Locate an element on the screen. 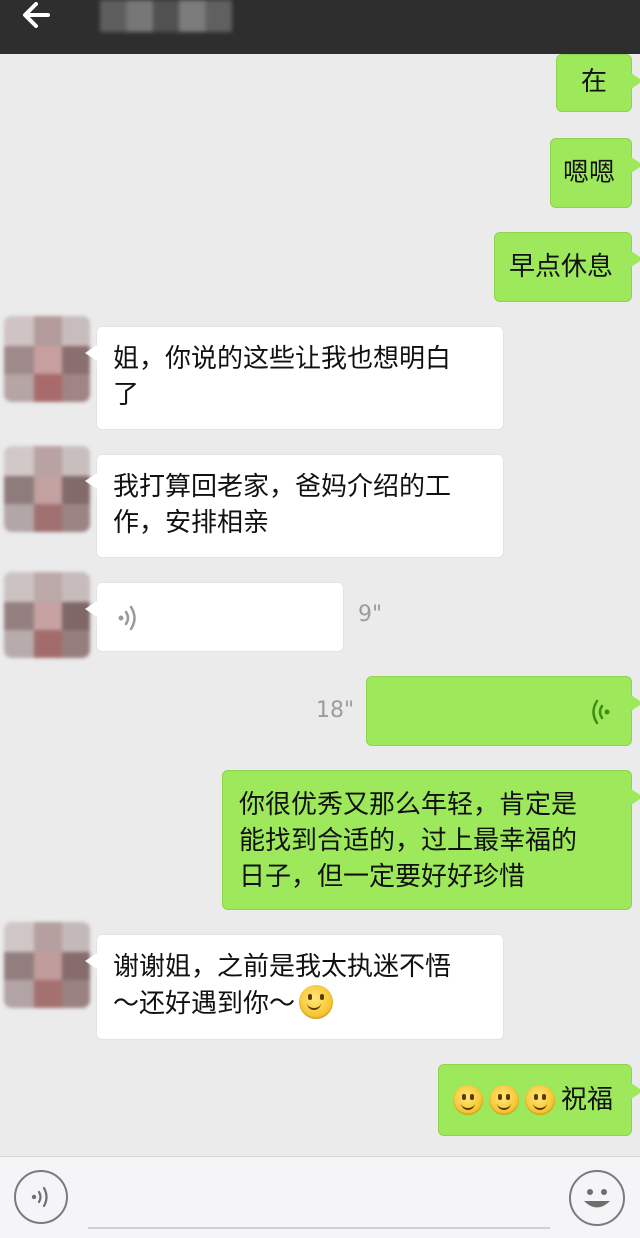  contact-name-blurred is located at coordinates (166, 16).